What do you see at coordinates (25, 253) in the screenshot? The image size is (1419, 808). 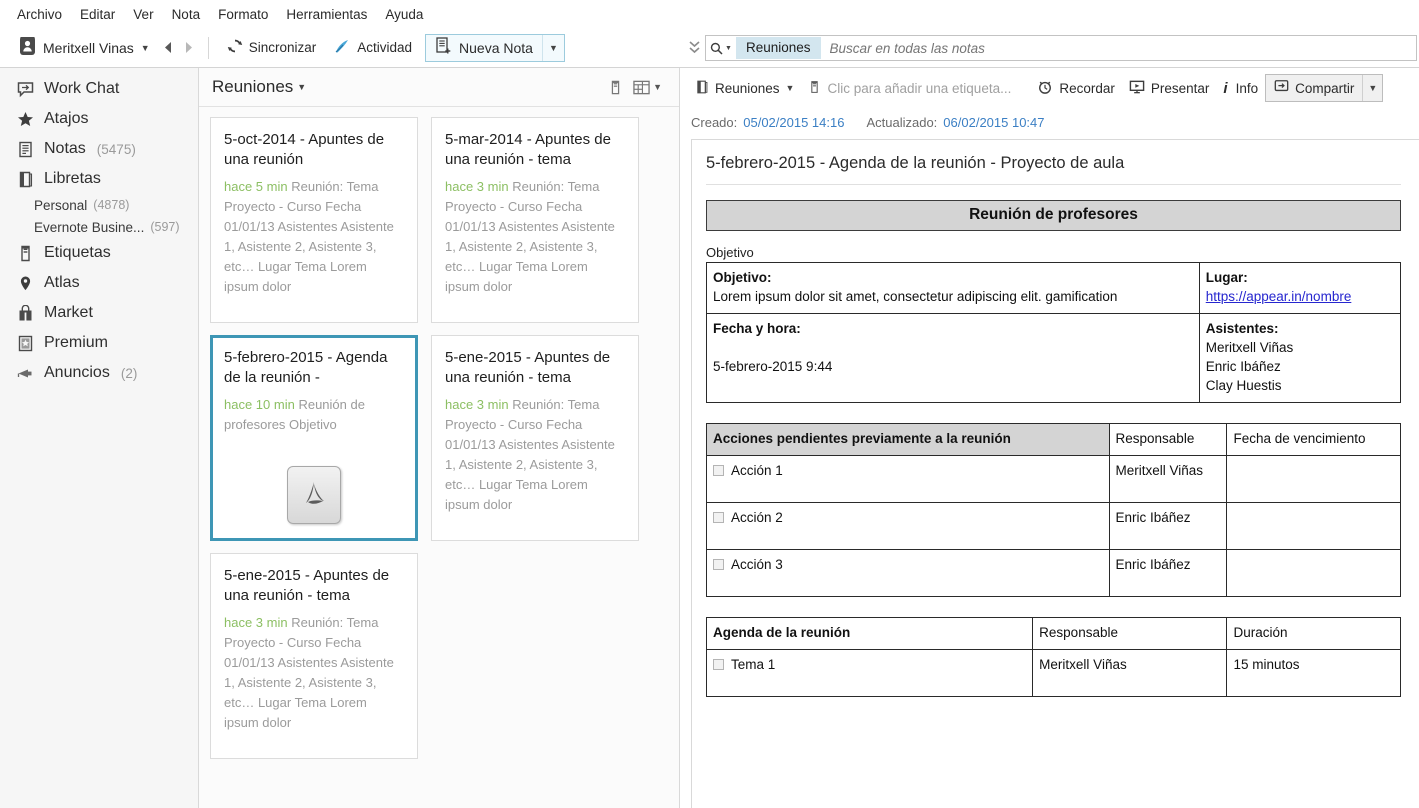 I see `tag-icon` at bounding box center [25, 253].